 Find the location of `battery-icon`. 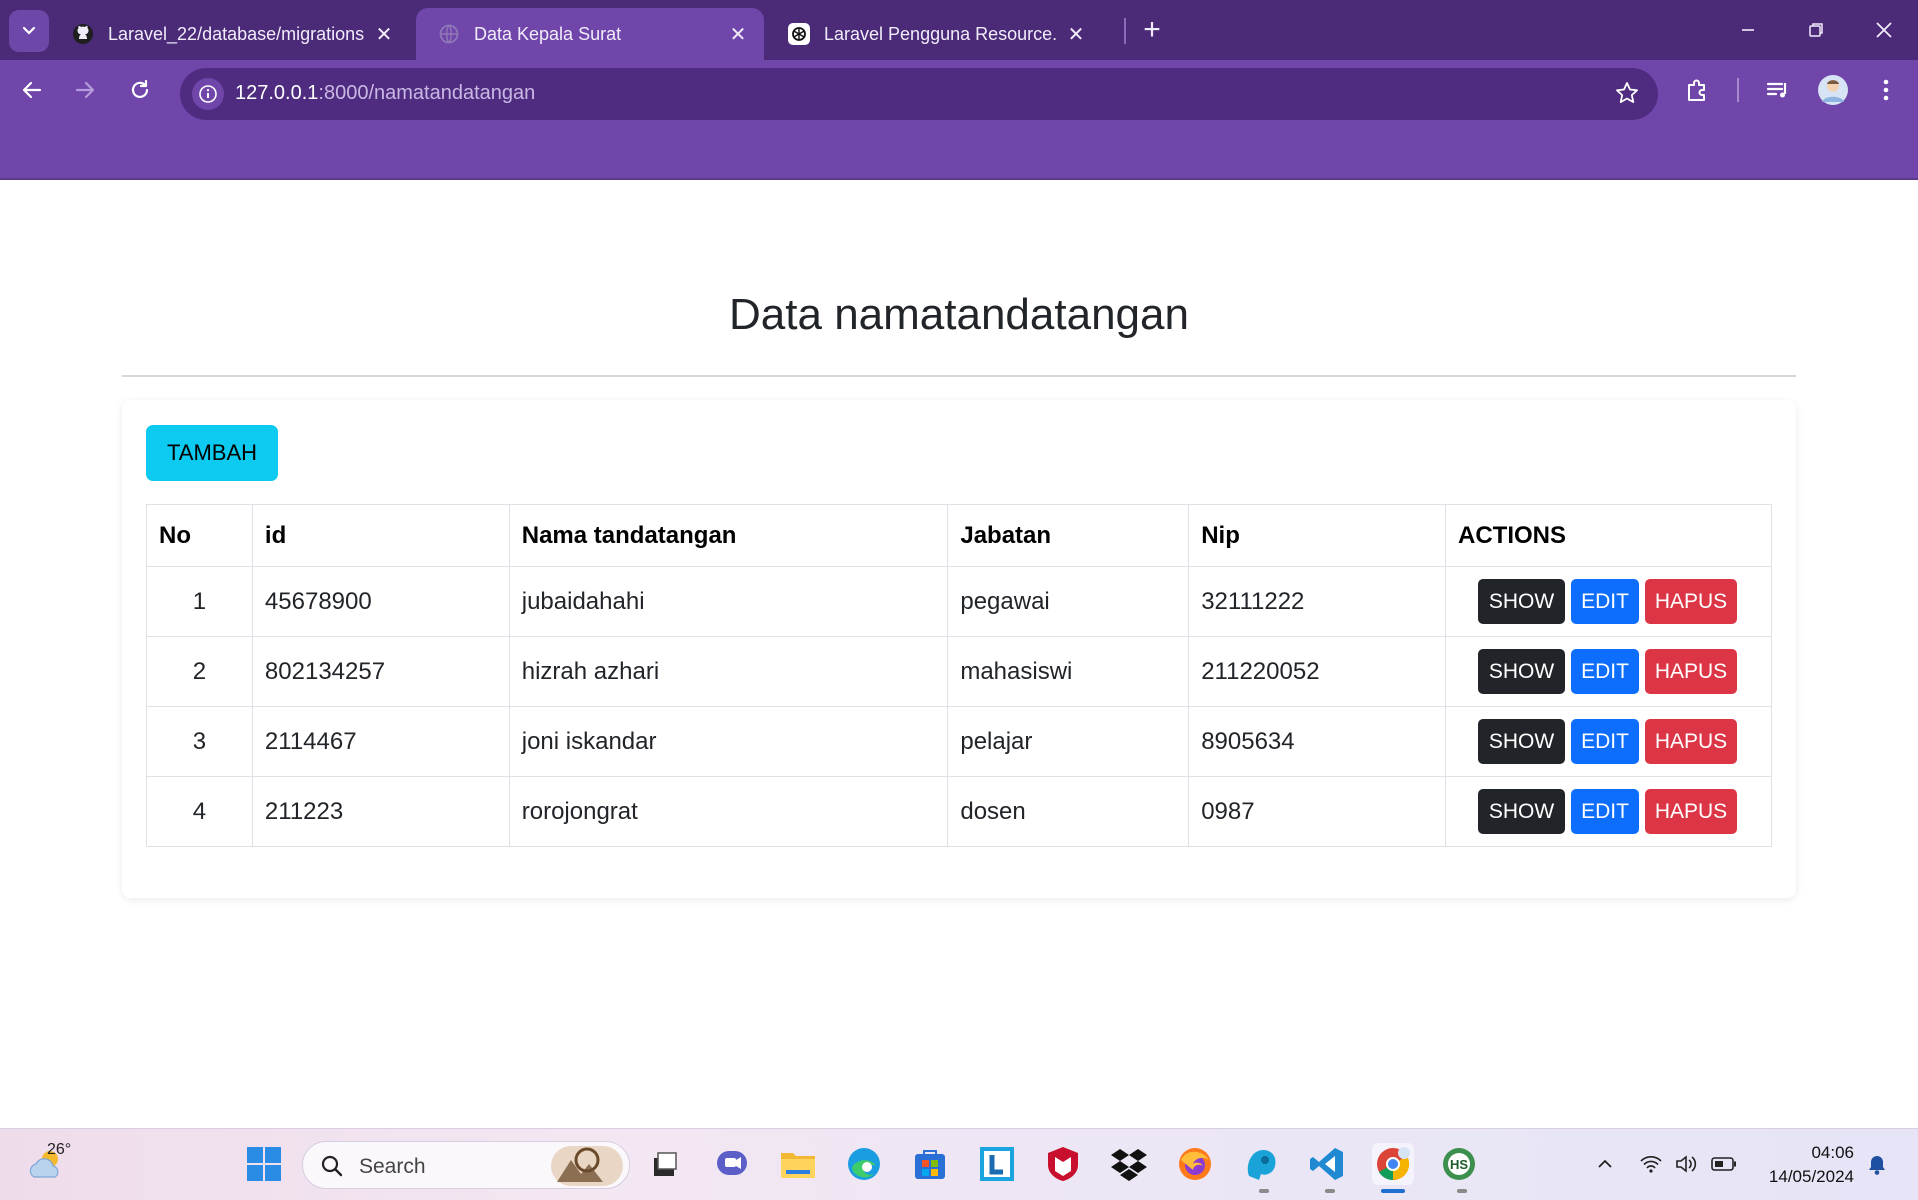

battery-icon is located at coordinates (1723, 1164).